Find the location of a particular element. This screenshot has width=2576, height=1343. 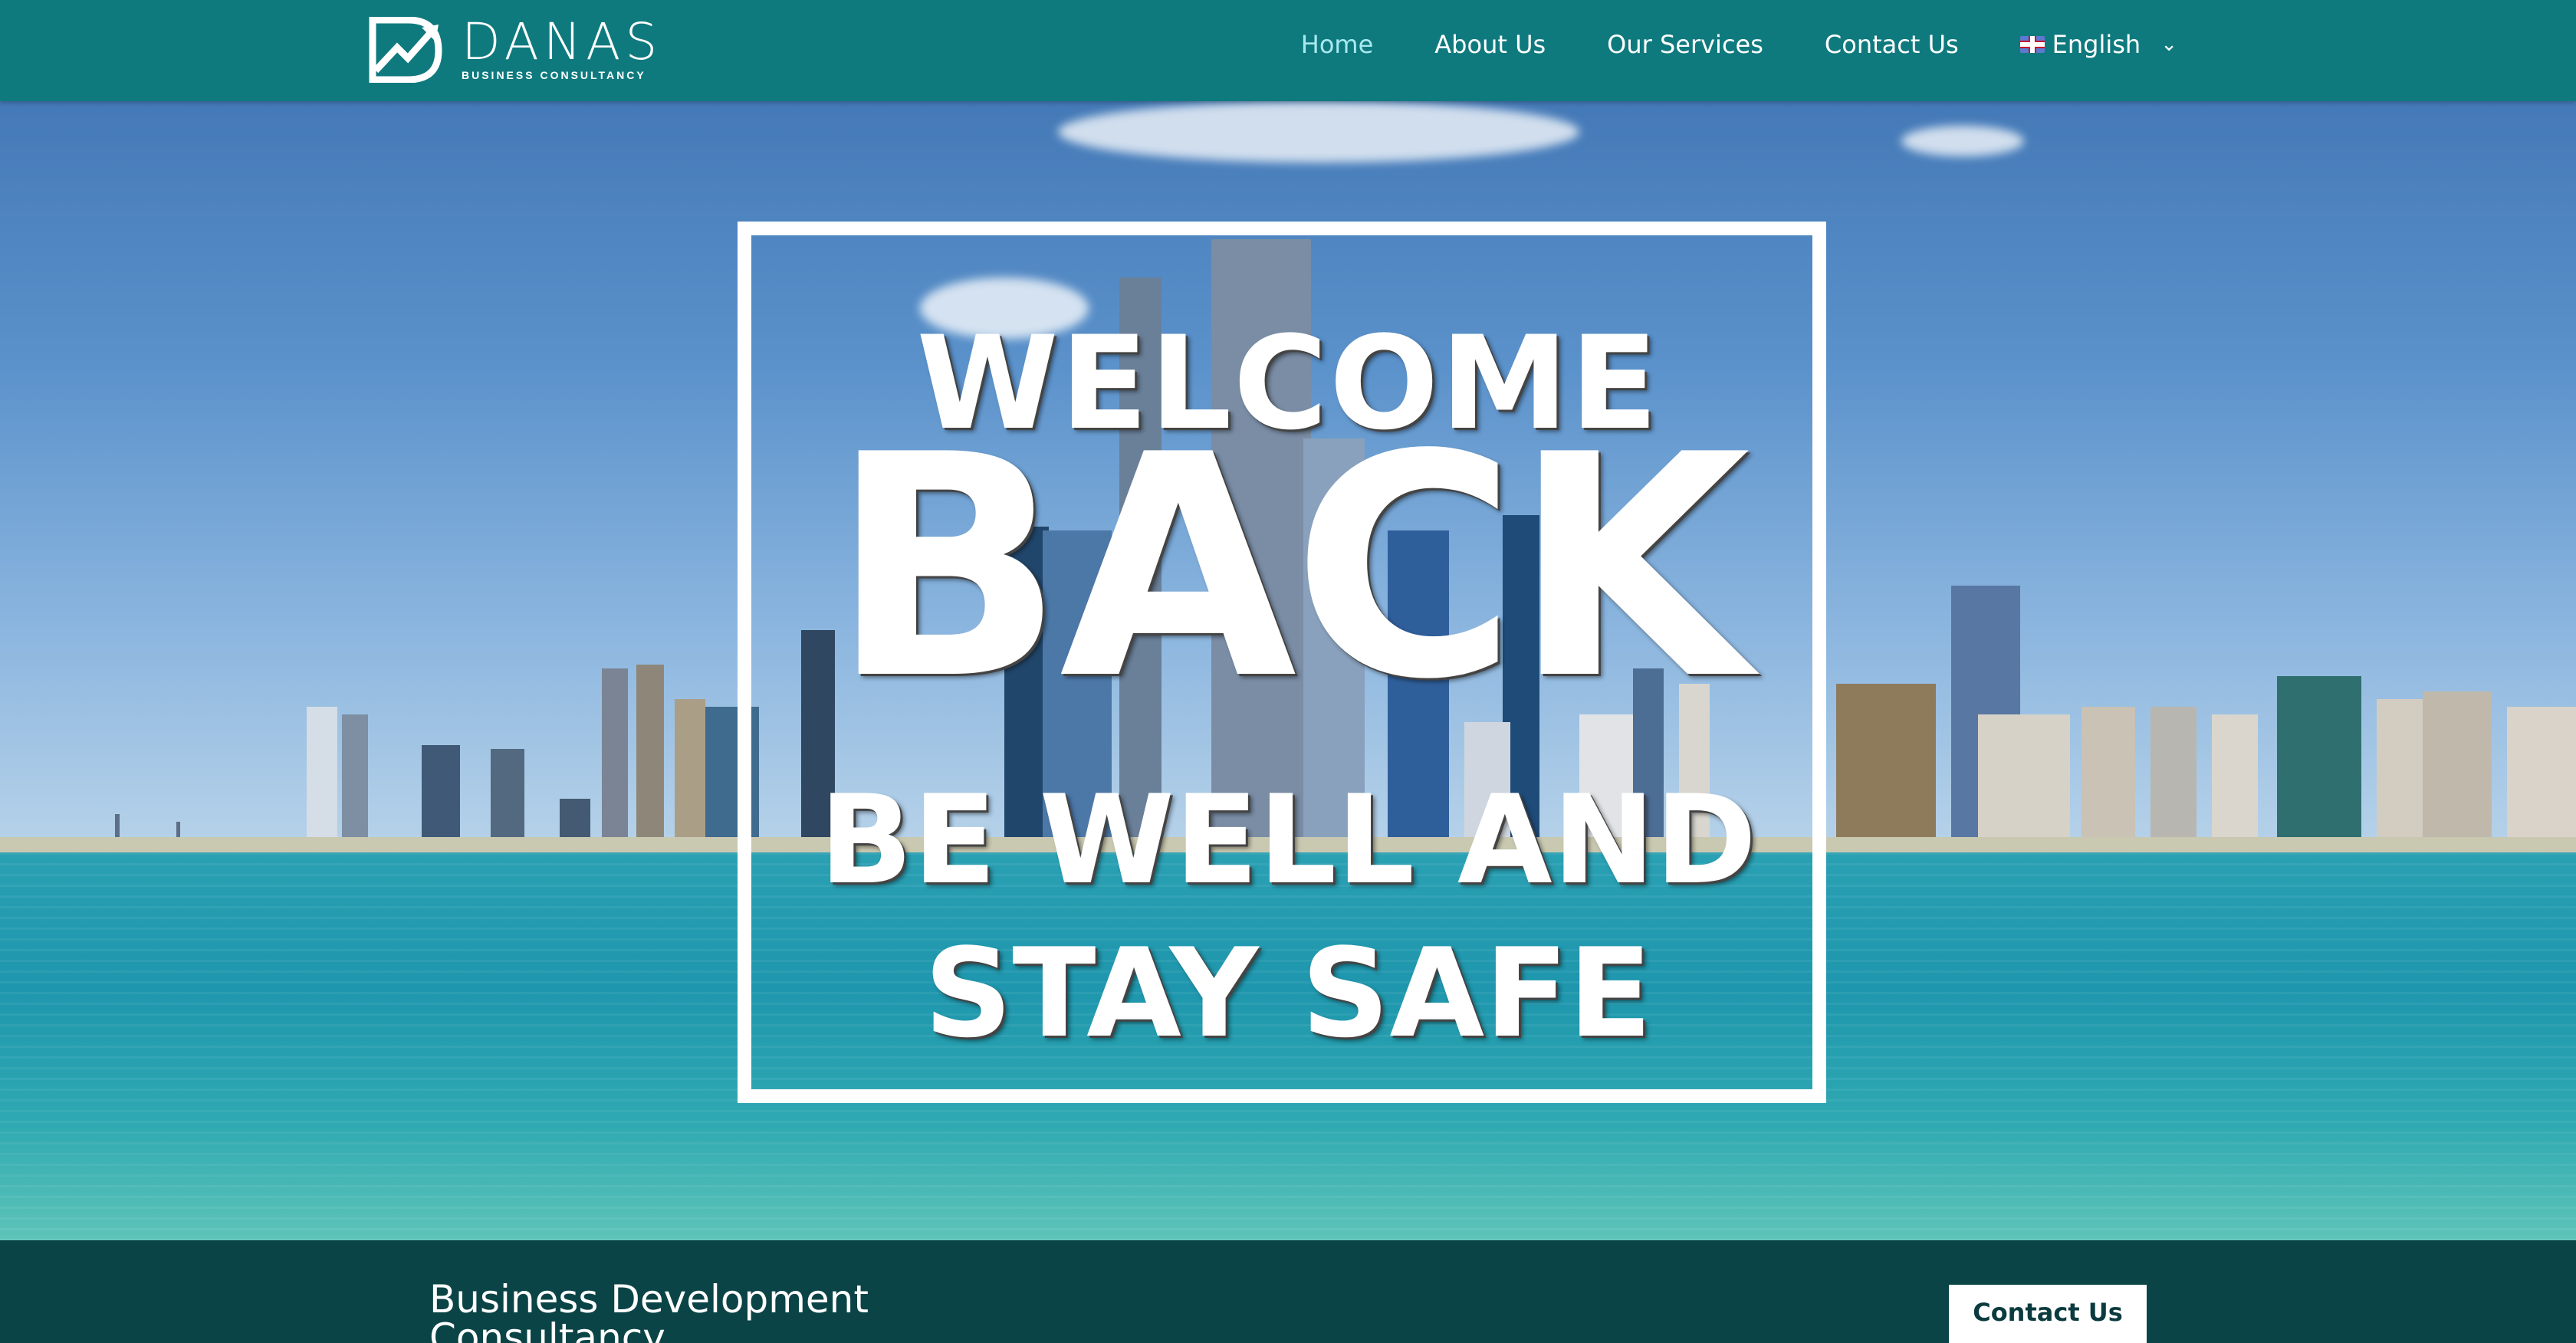

language-label: English is located at coordinates (2097, 45).